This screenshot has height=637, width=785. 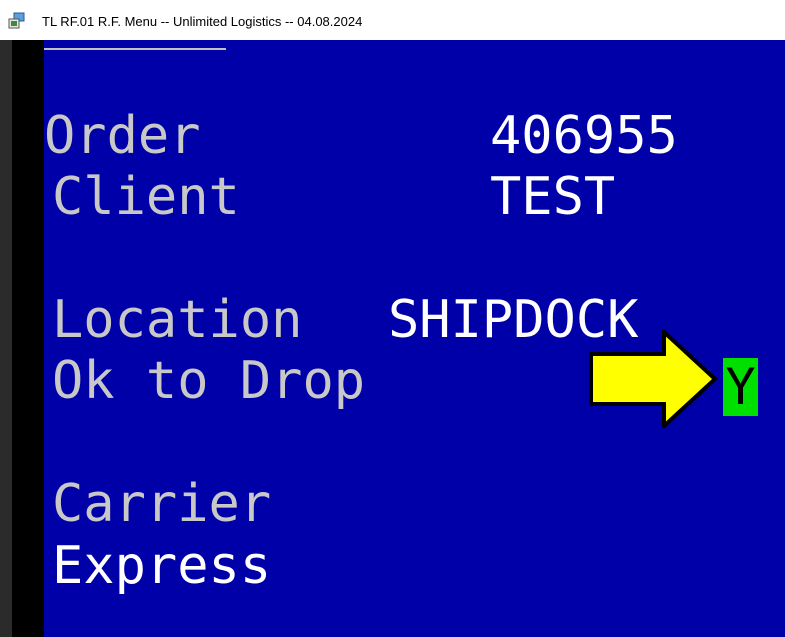 What do you see at coordinates (16, 20) in the screenshot?
I see `app-window-icon` at bounding box center [16, 20].